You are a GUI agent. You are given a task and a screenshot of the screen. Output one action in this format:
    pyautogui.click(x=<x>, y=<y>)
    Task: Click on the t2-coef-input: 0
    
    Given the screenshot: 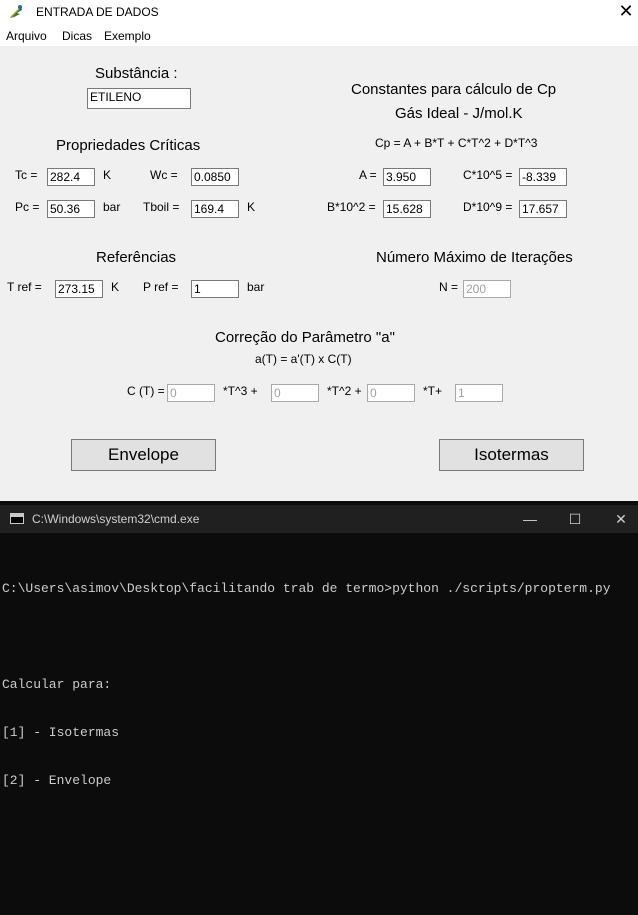 What is the action you would take?
    pyautogui.click(x=295, y=393)
    